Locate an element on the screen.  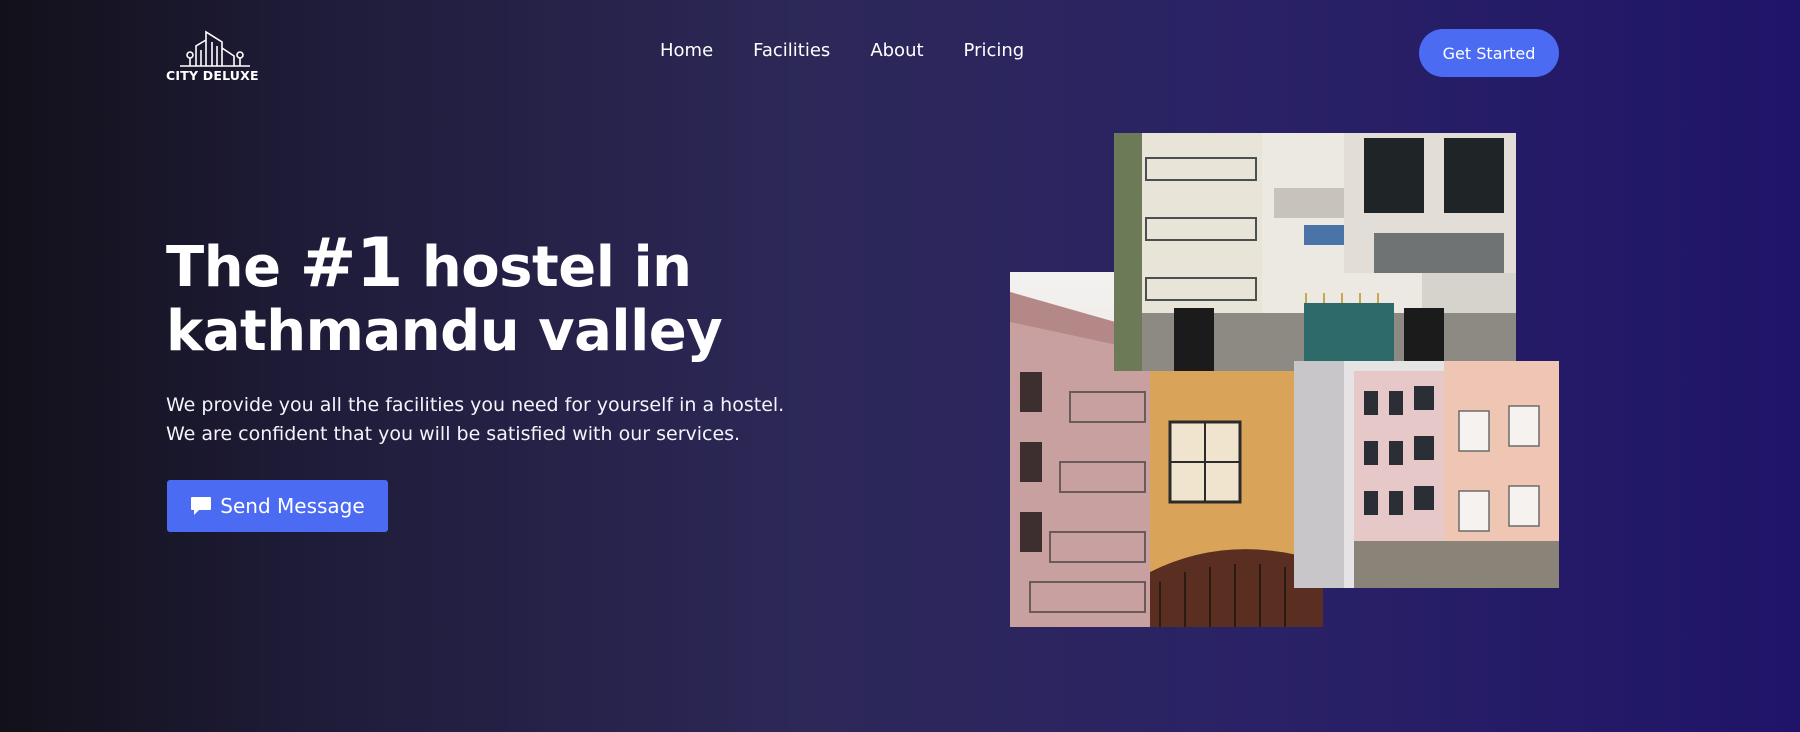
nav-about: About is located at coordinates (896, 50).